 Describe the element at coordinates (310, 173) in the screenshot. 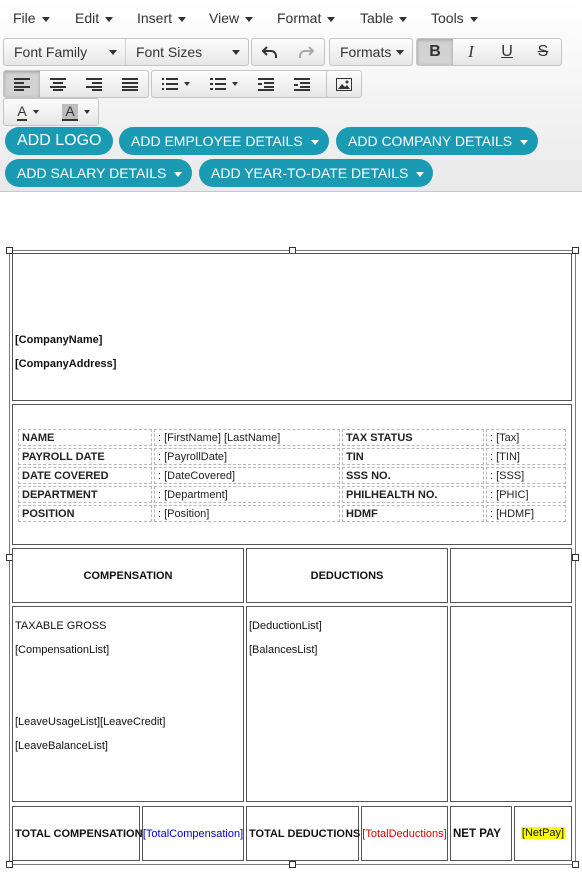

I see `add-ytd-label: ADD YEAR-TO-DATE DETAILS` at that location.